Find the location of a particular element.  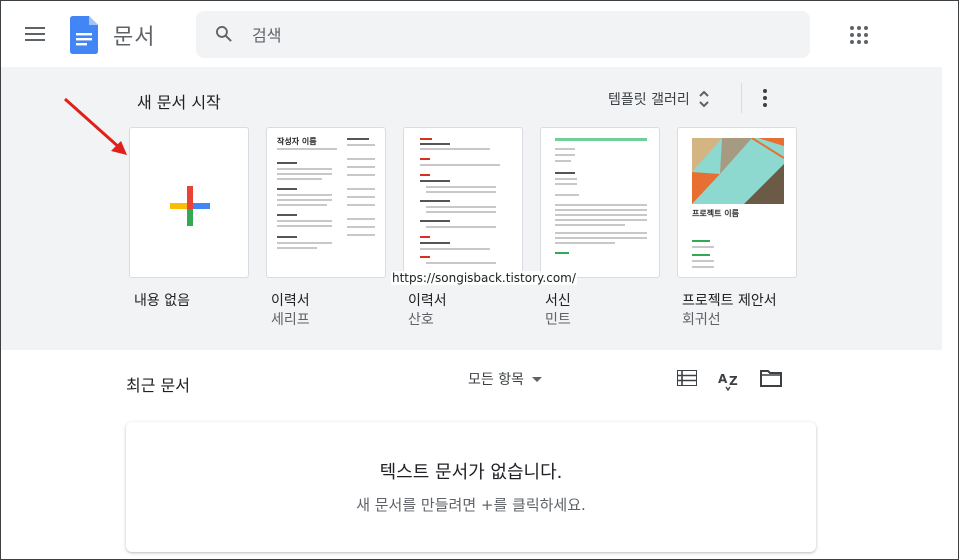

template-thumbnail: 작성자 이름 is located at coordinates (326, 202).